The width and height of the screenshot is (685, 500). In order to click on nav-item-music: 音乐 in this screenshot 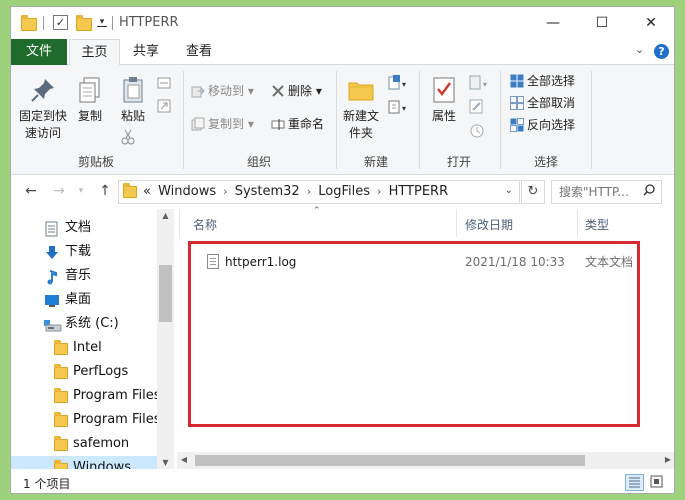, I will do `click(84, 276)`.